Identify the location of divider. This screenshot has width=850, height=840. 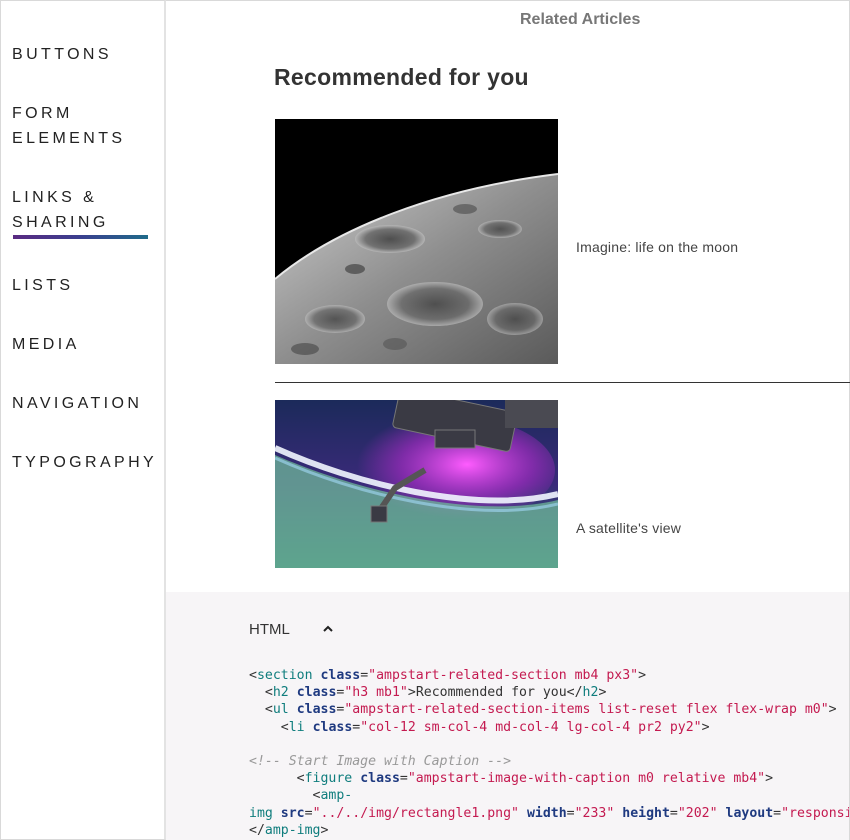
(562, 382).